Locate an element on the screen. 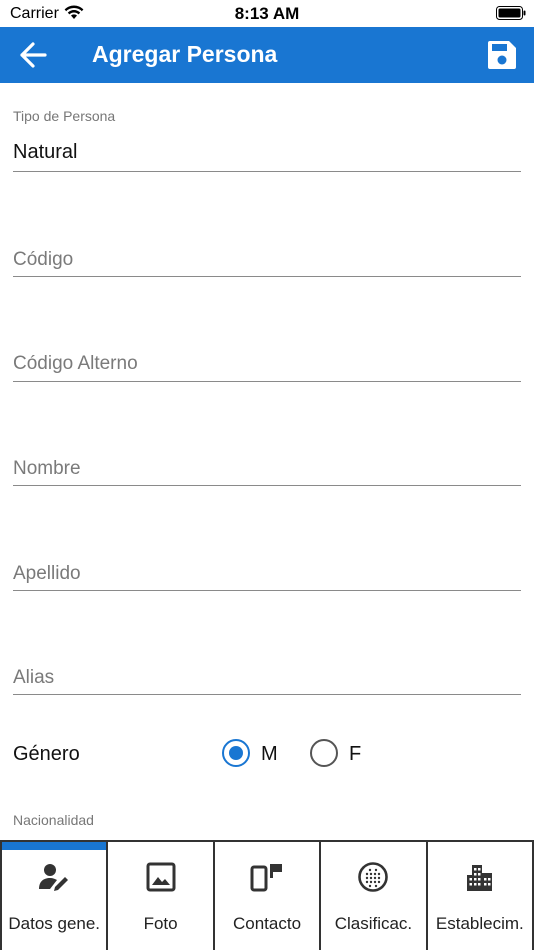 The image size is (534, 950). arrow-left-icon is located at coordinates (33, 55).